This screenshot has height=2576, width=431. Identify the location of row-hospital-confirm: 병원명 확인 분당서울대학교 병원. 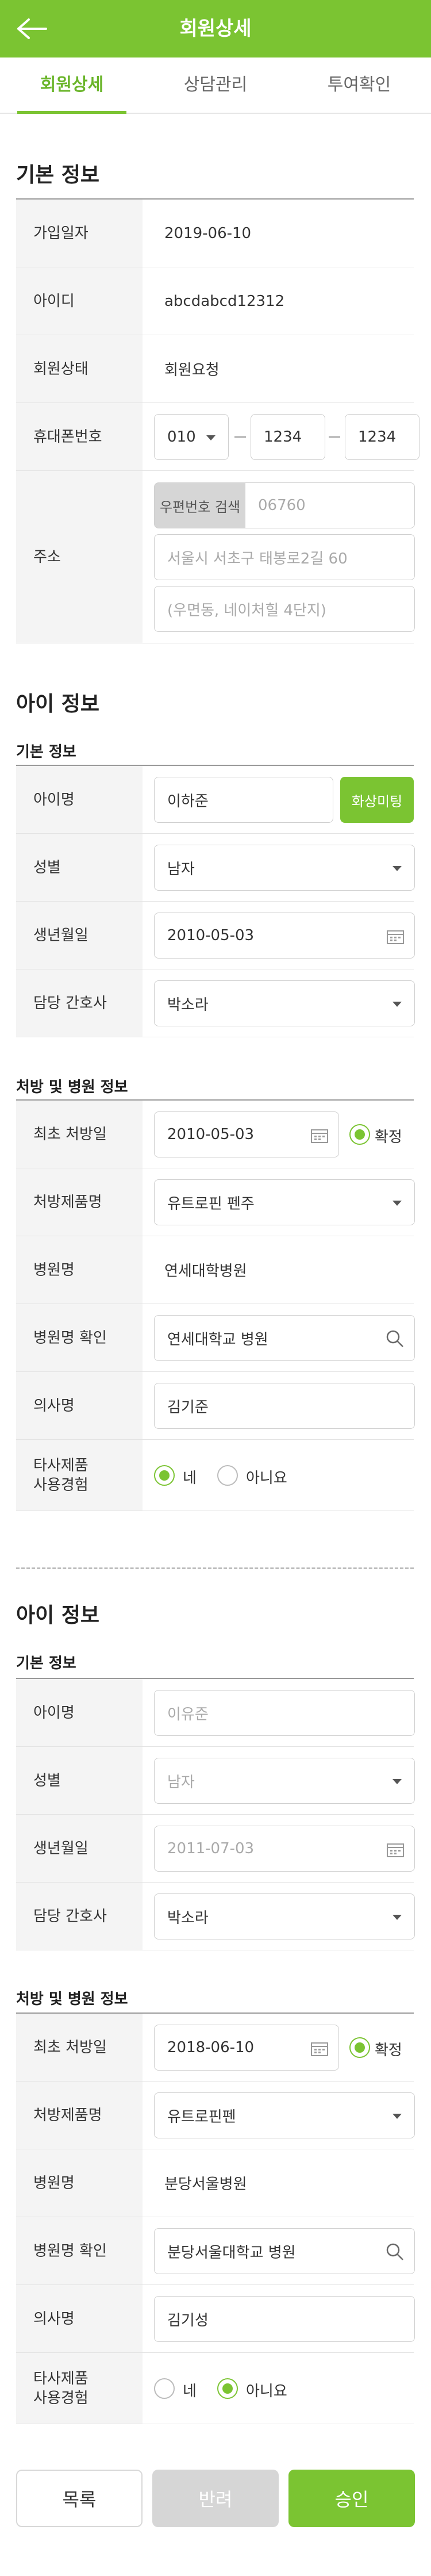
(215, 2251).